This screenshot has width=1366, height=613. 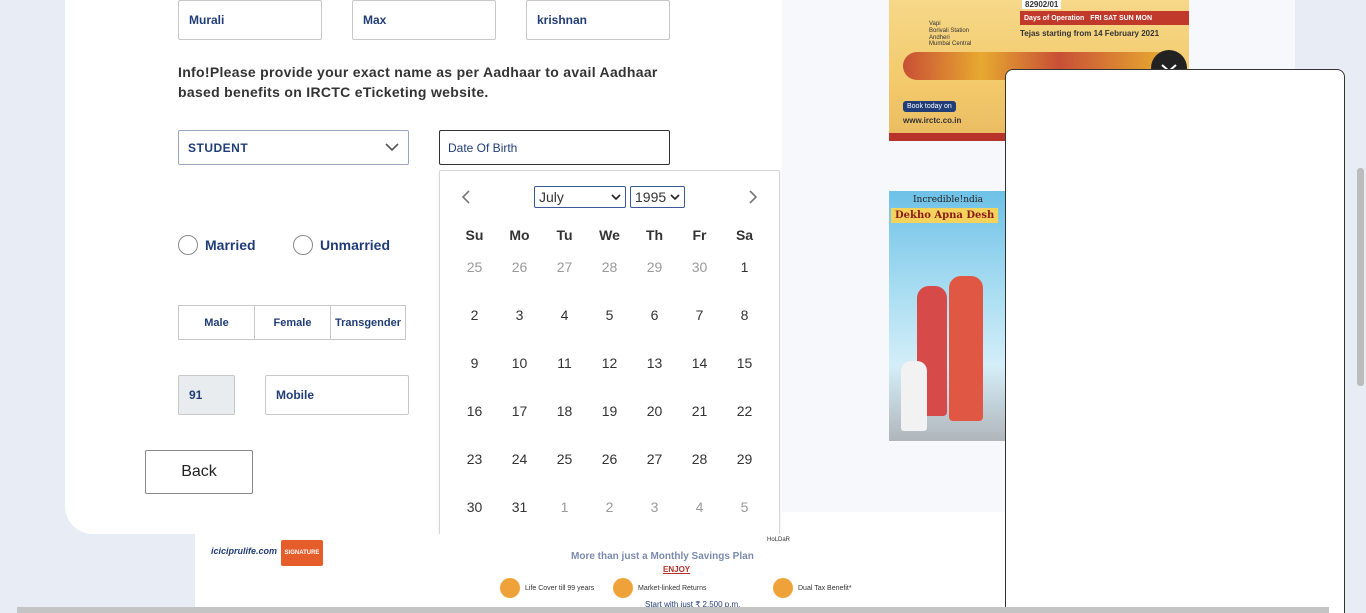 What do you see at coordinates (1042, 4) in the screenshot?
I see `ad-train-code: 82902/01` at bounding box center [1042, 4].